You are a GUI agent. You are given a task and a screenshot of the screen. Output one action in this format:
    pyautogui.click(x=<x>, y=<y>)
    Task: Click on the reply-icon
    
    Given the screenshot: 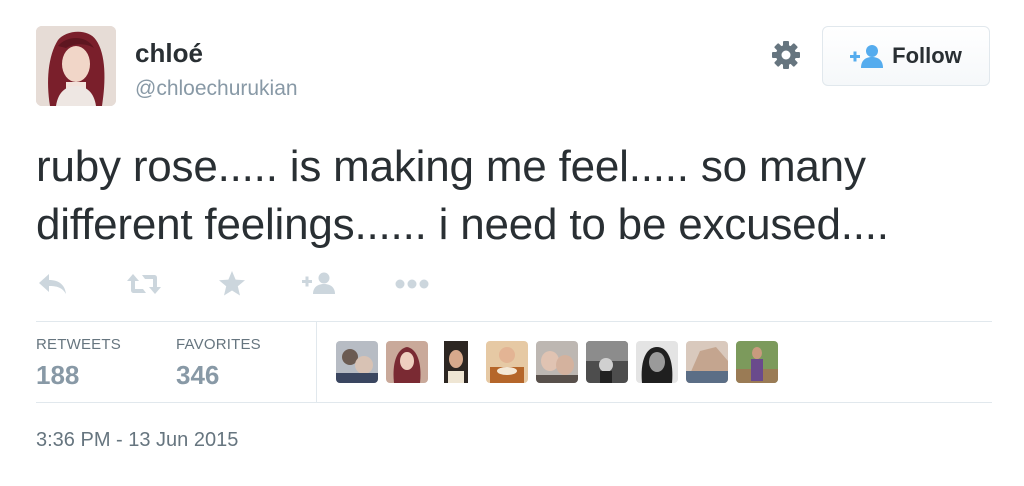 What is the action you would take?
    pyautogui.click(x=53, y=284)
    